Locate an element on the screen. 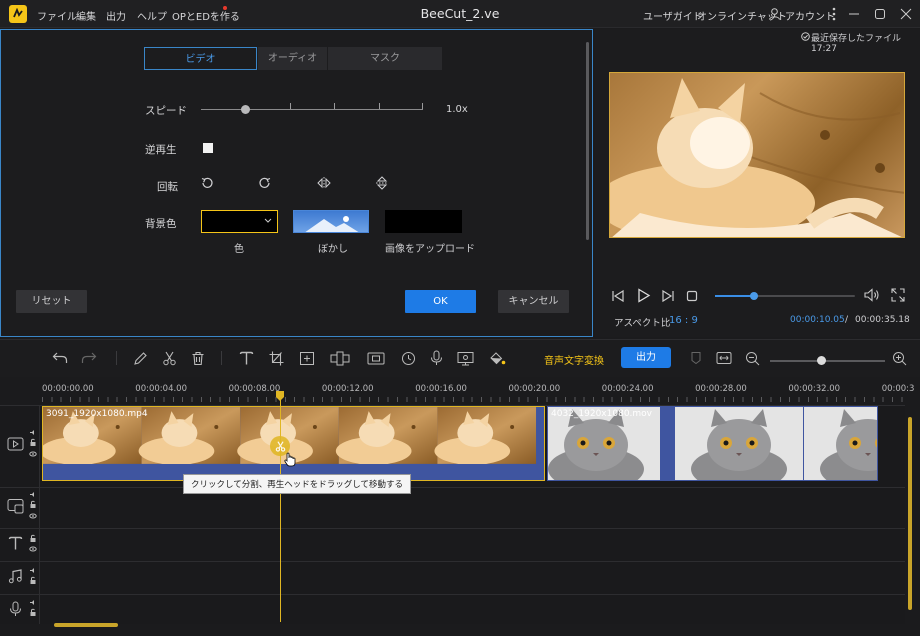  speed-slider-handle is located at coordinates (246, 109).